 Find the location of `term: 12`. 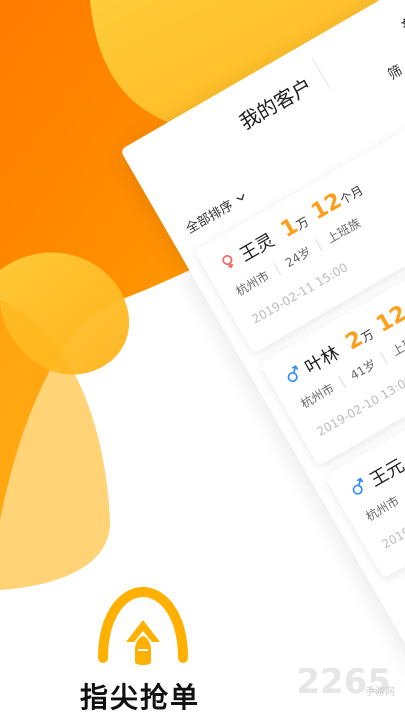

term: 12 is located at coordinates (388, 319).